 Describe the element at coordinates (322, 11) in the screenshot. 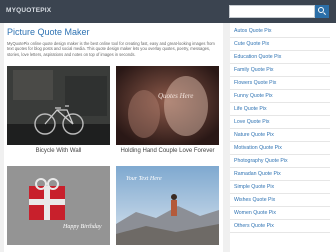

I see `search-button` at that location.